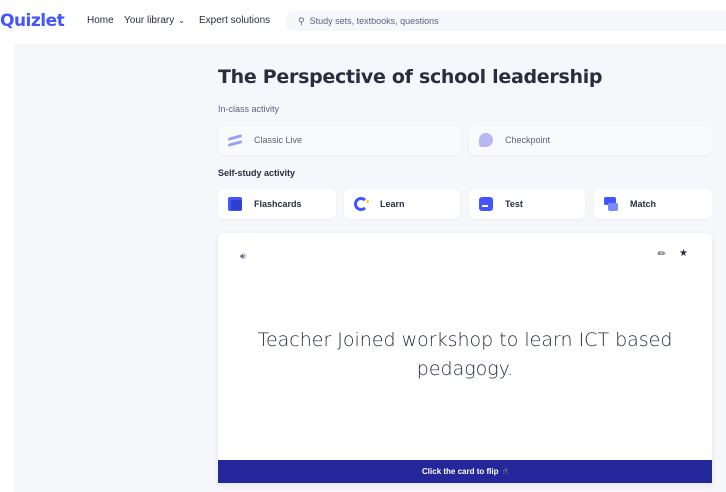  What do you see at coordinates (514, 204) in the screenshot?
I see `test-label: Test` at bounding box center [514, 204].